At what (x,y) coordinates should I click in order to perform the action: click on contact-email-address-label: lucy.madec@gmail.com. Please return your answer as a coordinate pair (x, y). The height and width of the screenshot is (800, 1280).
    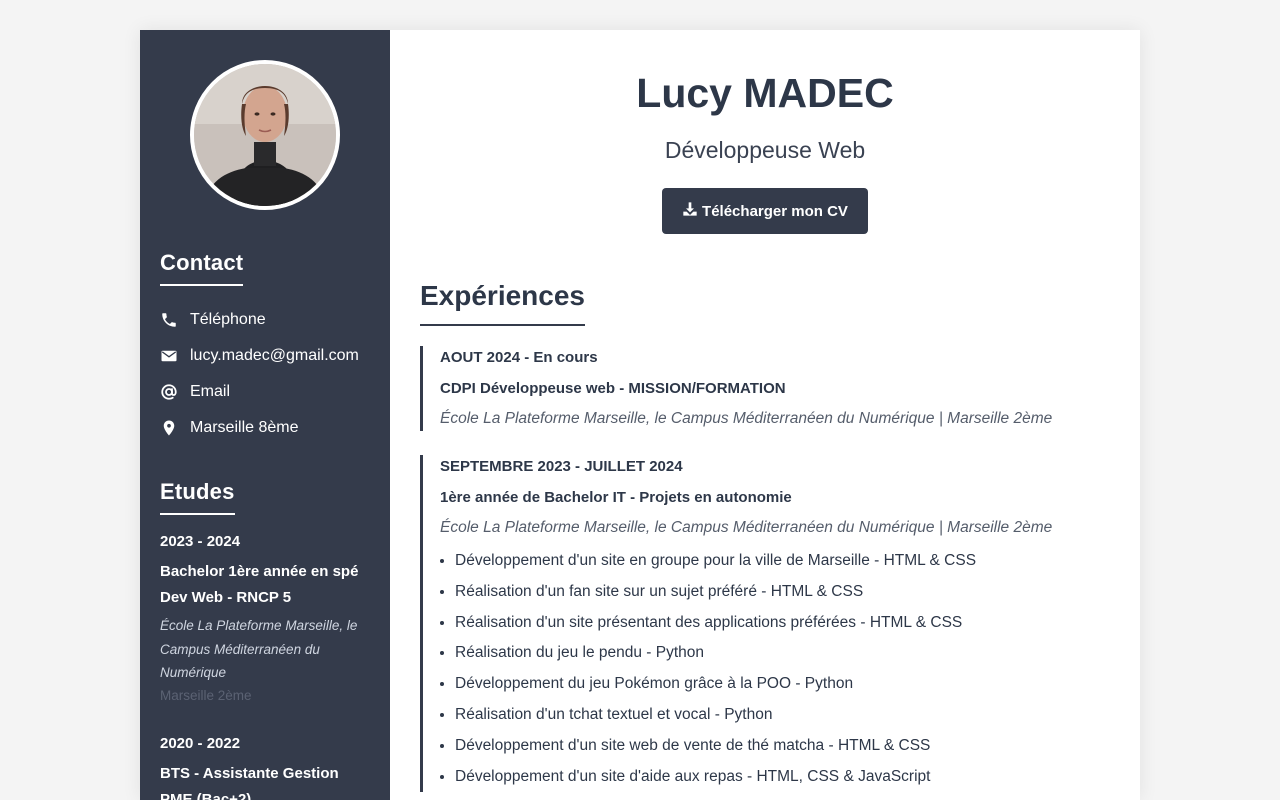
    Looking at the image, I should click on (274, 355).